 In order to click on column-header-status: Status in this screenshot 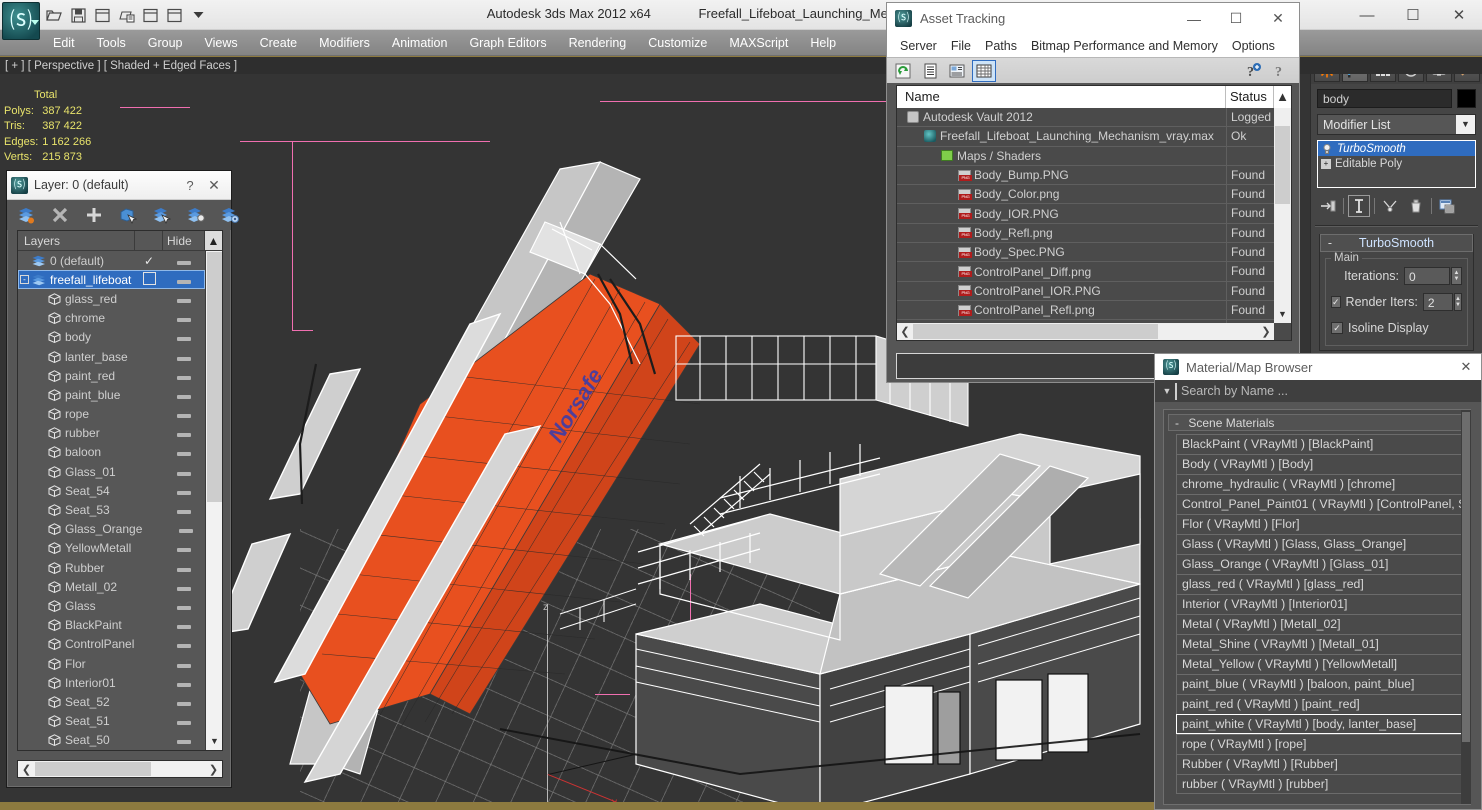, I will do `click(1250, 97)`.